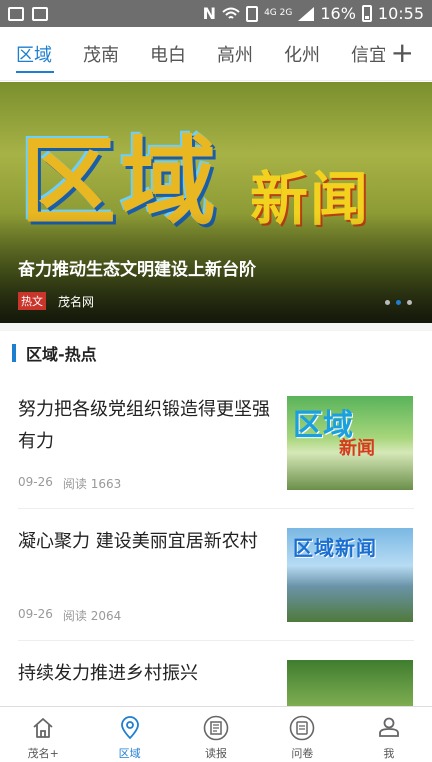 This screenshot has width=432, height=762. What do you see at coordinates (32, 301) in the screenshot?
I see `hot-tag-badge: 热文` at bounding box center [32, 301].